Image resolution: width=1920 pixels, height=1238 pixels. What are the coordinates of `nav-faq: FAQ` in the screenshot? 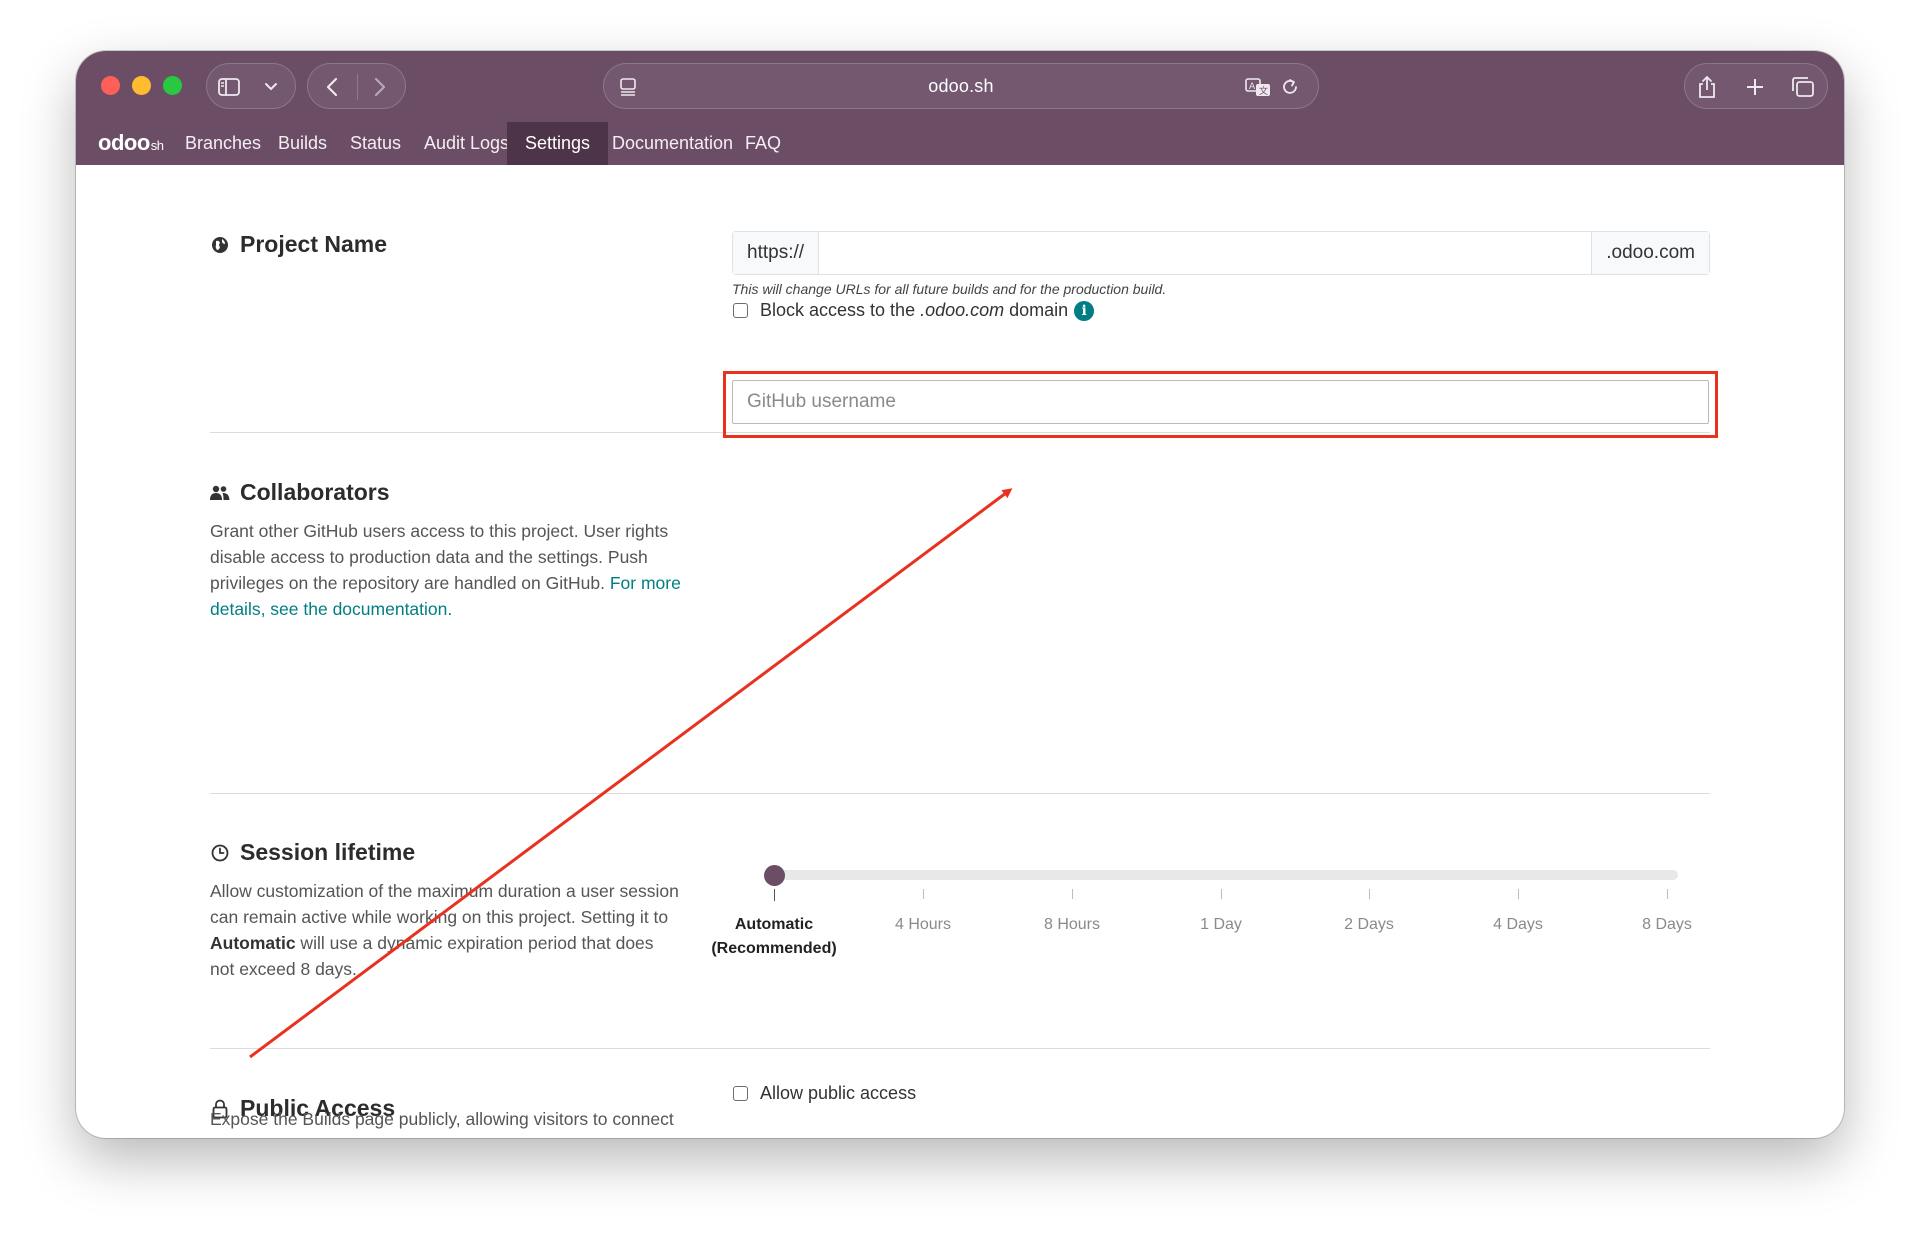 It's located at (763, 143).